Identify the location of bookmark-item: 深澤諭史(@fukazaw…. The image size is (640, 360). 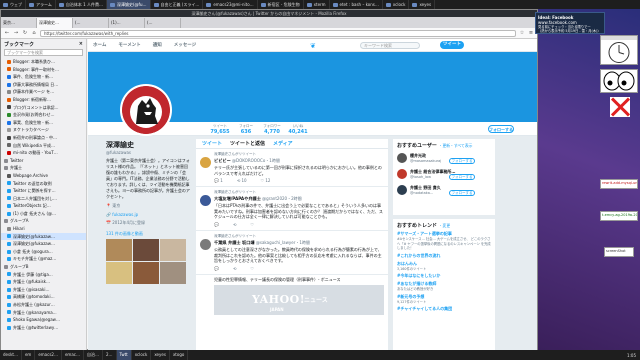
(43, 236).